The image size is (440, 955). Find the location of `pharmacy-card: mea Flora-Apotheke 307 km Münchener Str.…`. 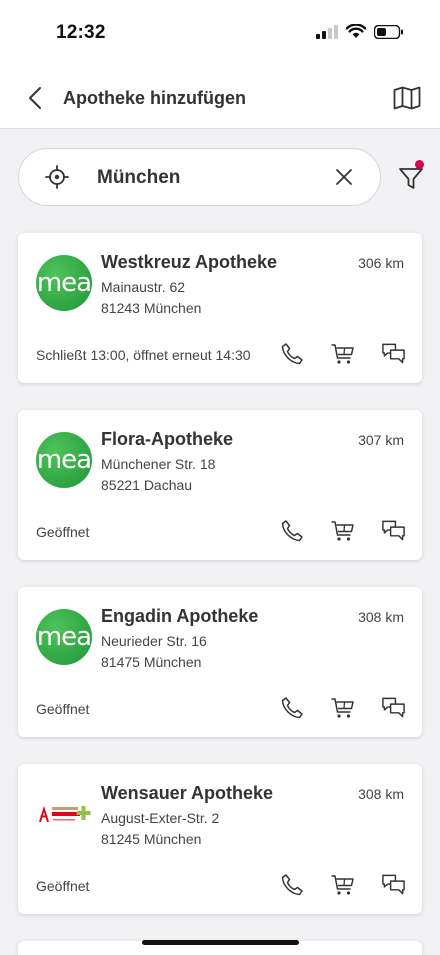

pharmacy-card: mea Flora-Apotheke 307 km Münchener Str.… is located at coordinates (220, 485).